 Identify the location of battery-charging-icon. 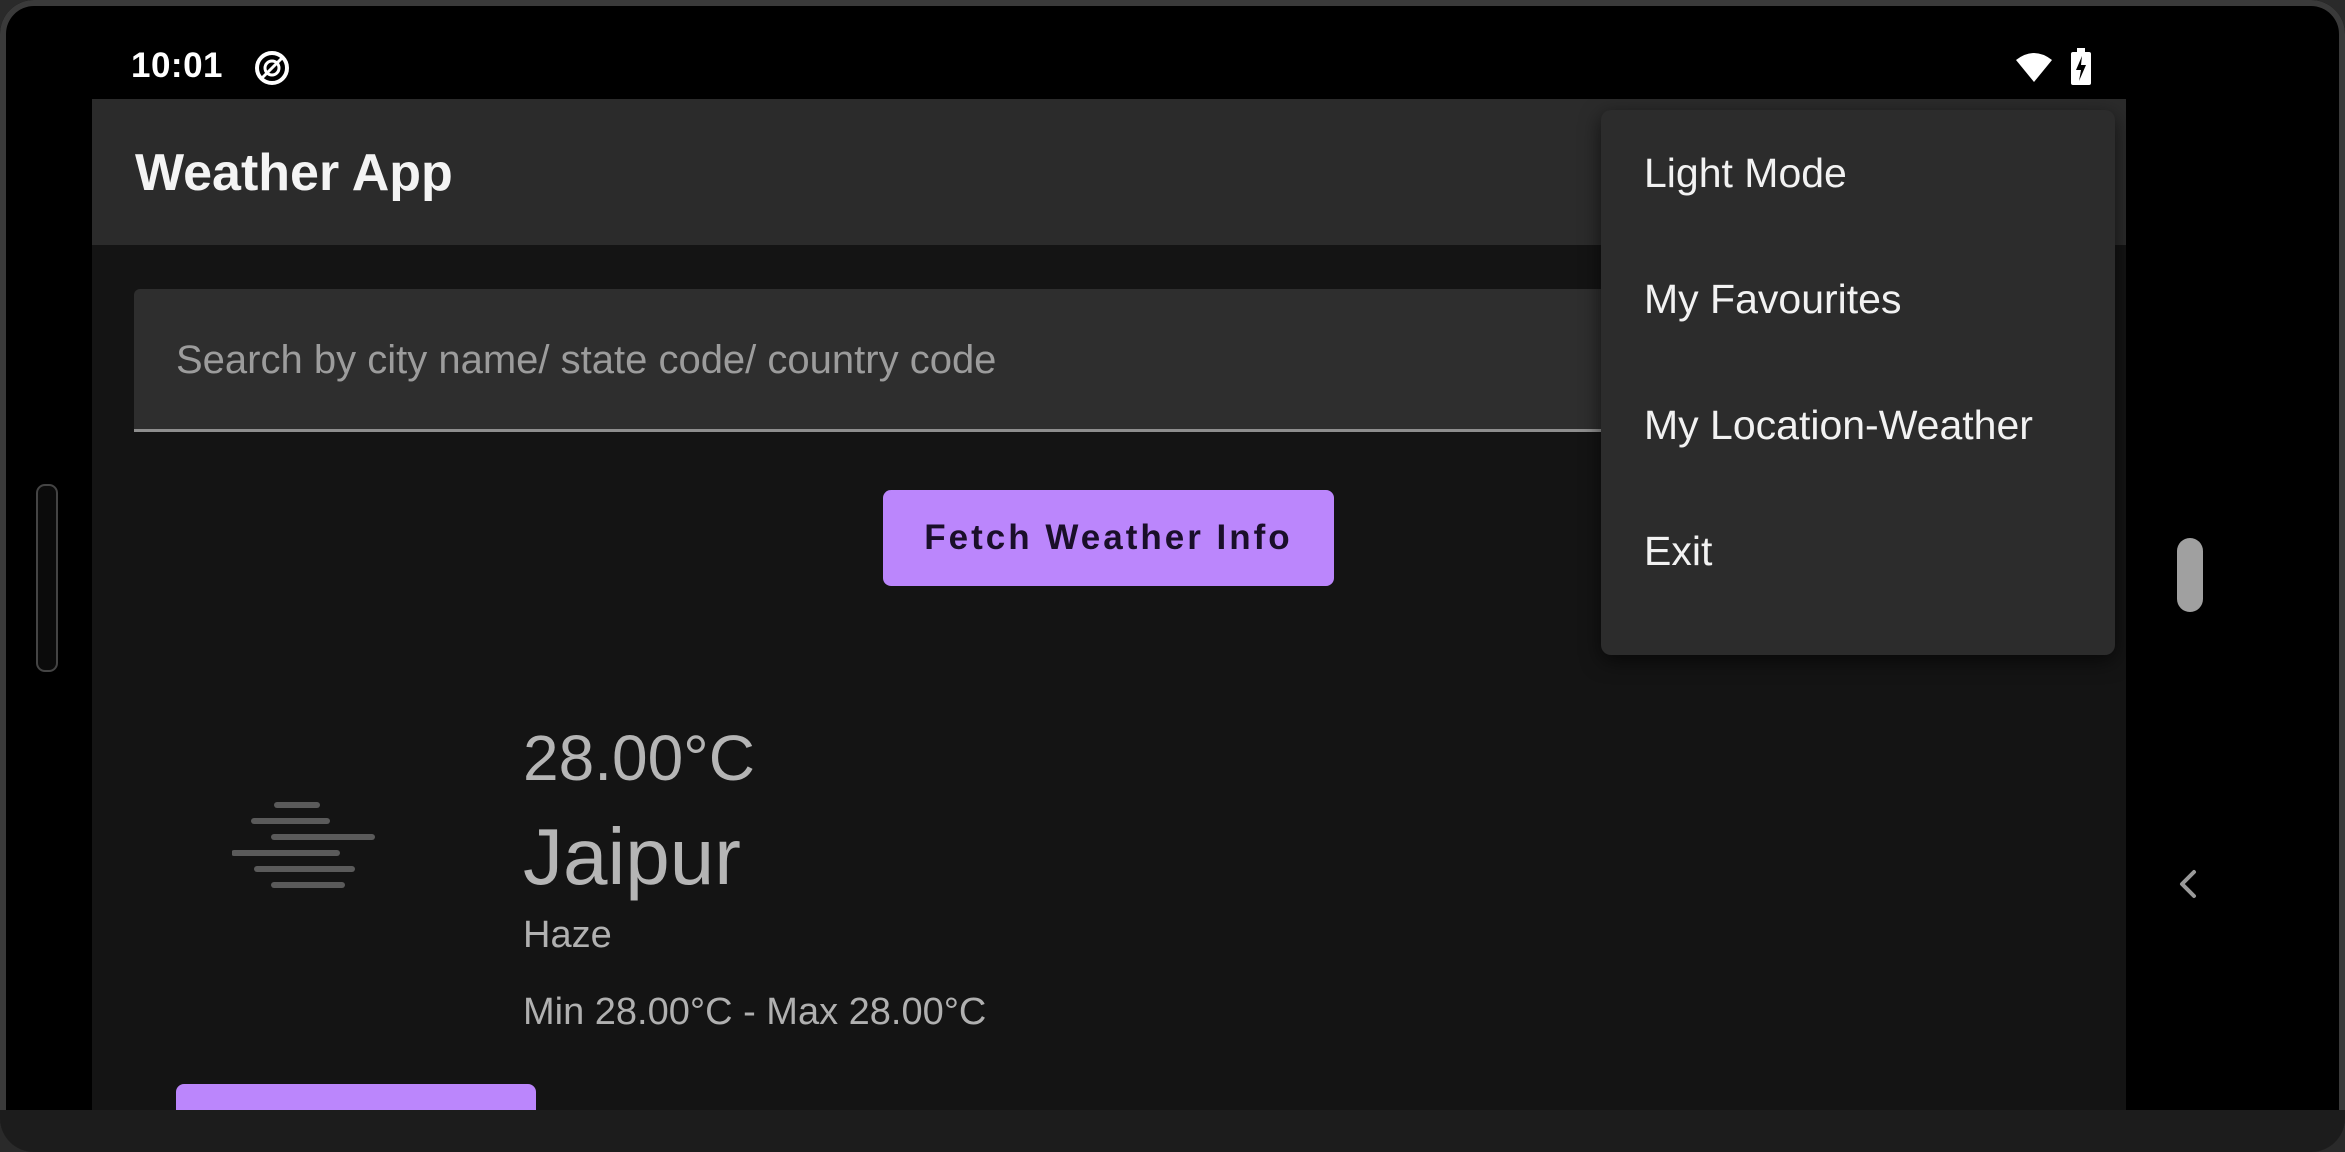
(2081, 66).